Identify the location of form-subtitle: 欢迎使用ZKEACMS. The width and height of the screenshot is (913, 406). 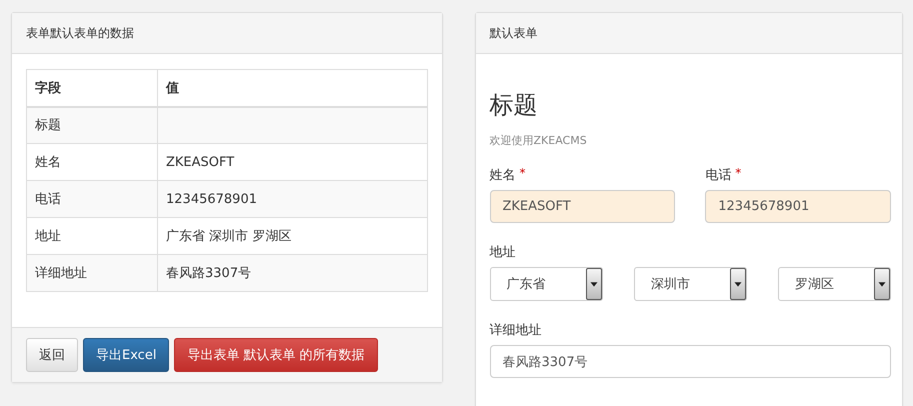
(539, 140).